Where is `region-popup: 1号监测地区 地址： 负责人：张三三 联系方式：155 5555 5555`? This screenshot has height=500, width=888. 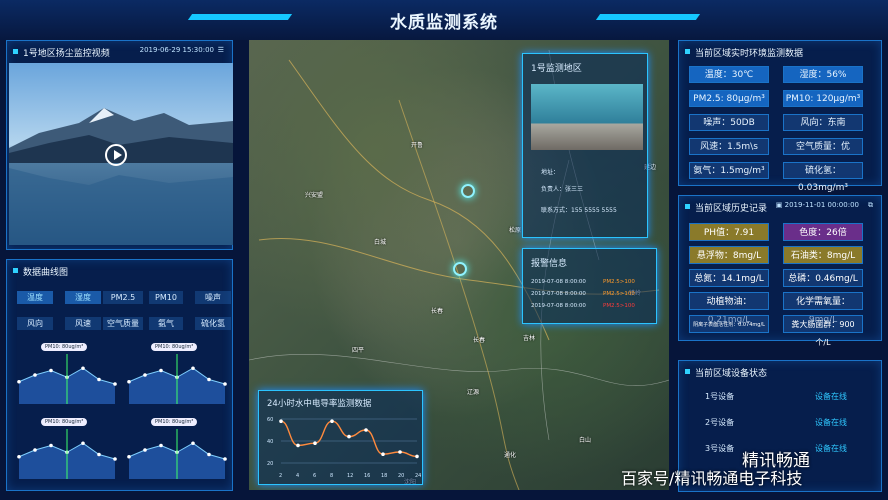
region-popup: 1号监测地区 地址： 负责人：张三三 联系方式：155 5555 5555 is located at coordinates (585, 145).